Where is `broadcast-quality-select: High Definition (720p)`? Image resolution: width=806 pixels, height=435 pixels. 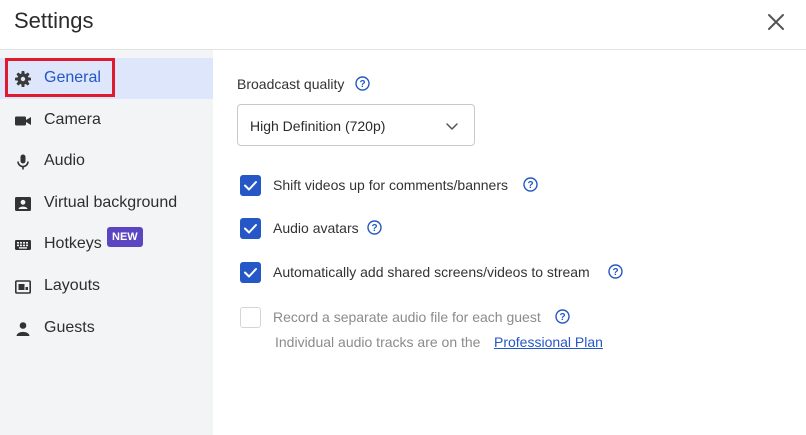 broadcast-quality-select: High Definition (720p) is located at coordinates (356, 125).